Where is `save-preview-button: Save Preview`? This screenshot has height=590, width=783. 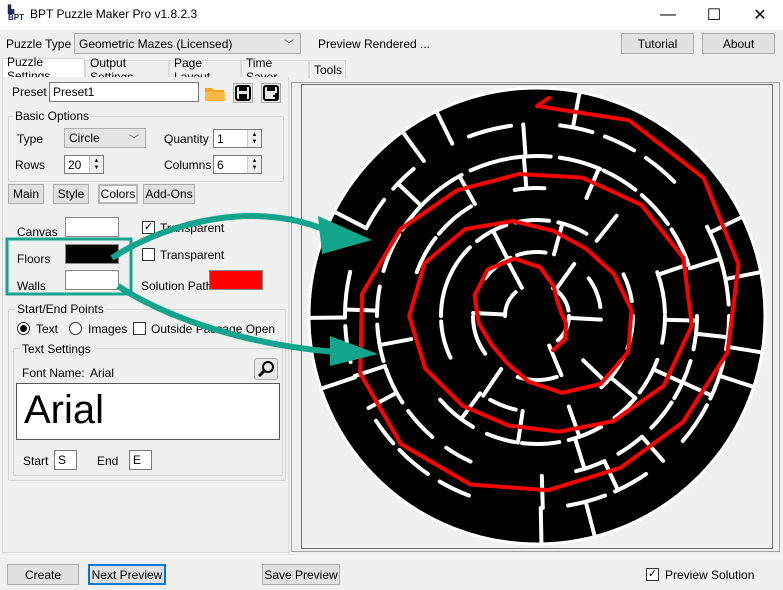
save-preview-button: Save Preview is located at coordinates (301, 574).